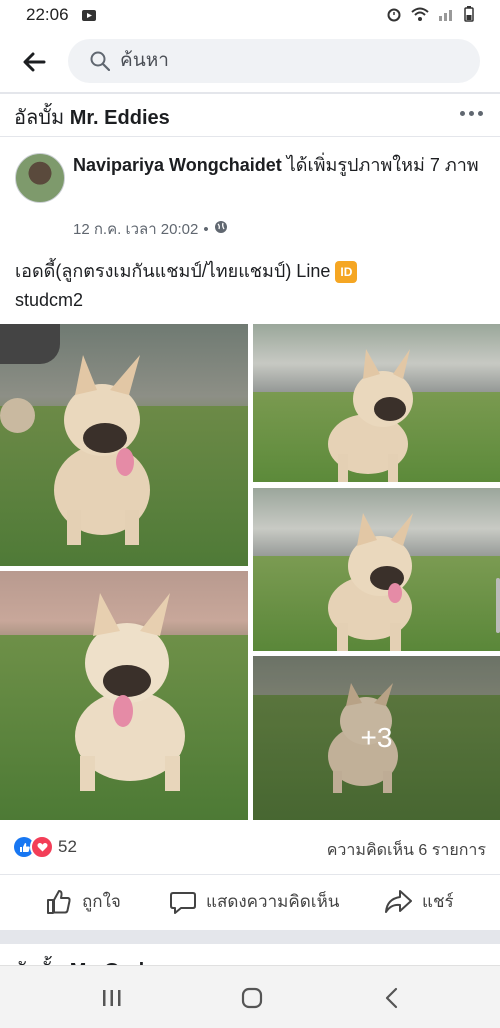 The height and width of the screenshot is (1028, 500). I want to click on album-title: อัลบั้ม Mr. Eddies, so click(92, 117).